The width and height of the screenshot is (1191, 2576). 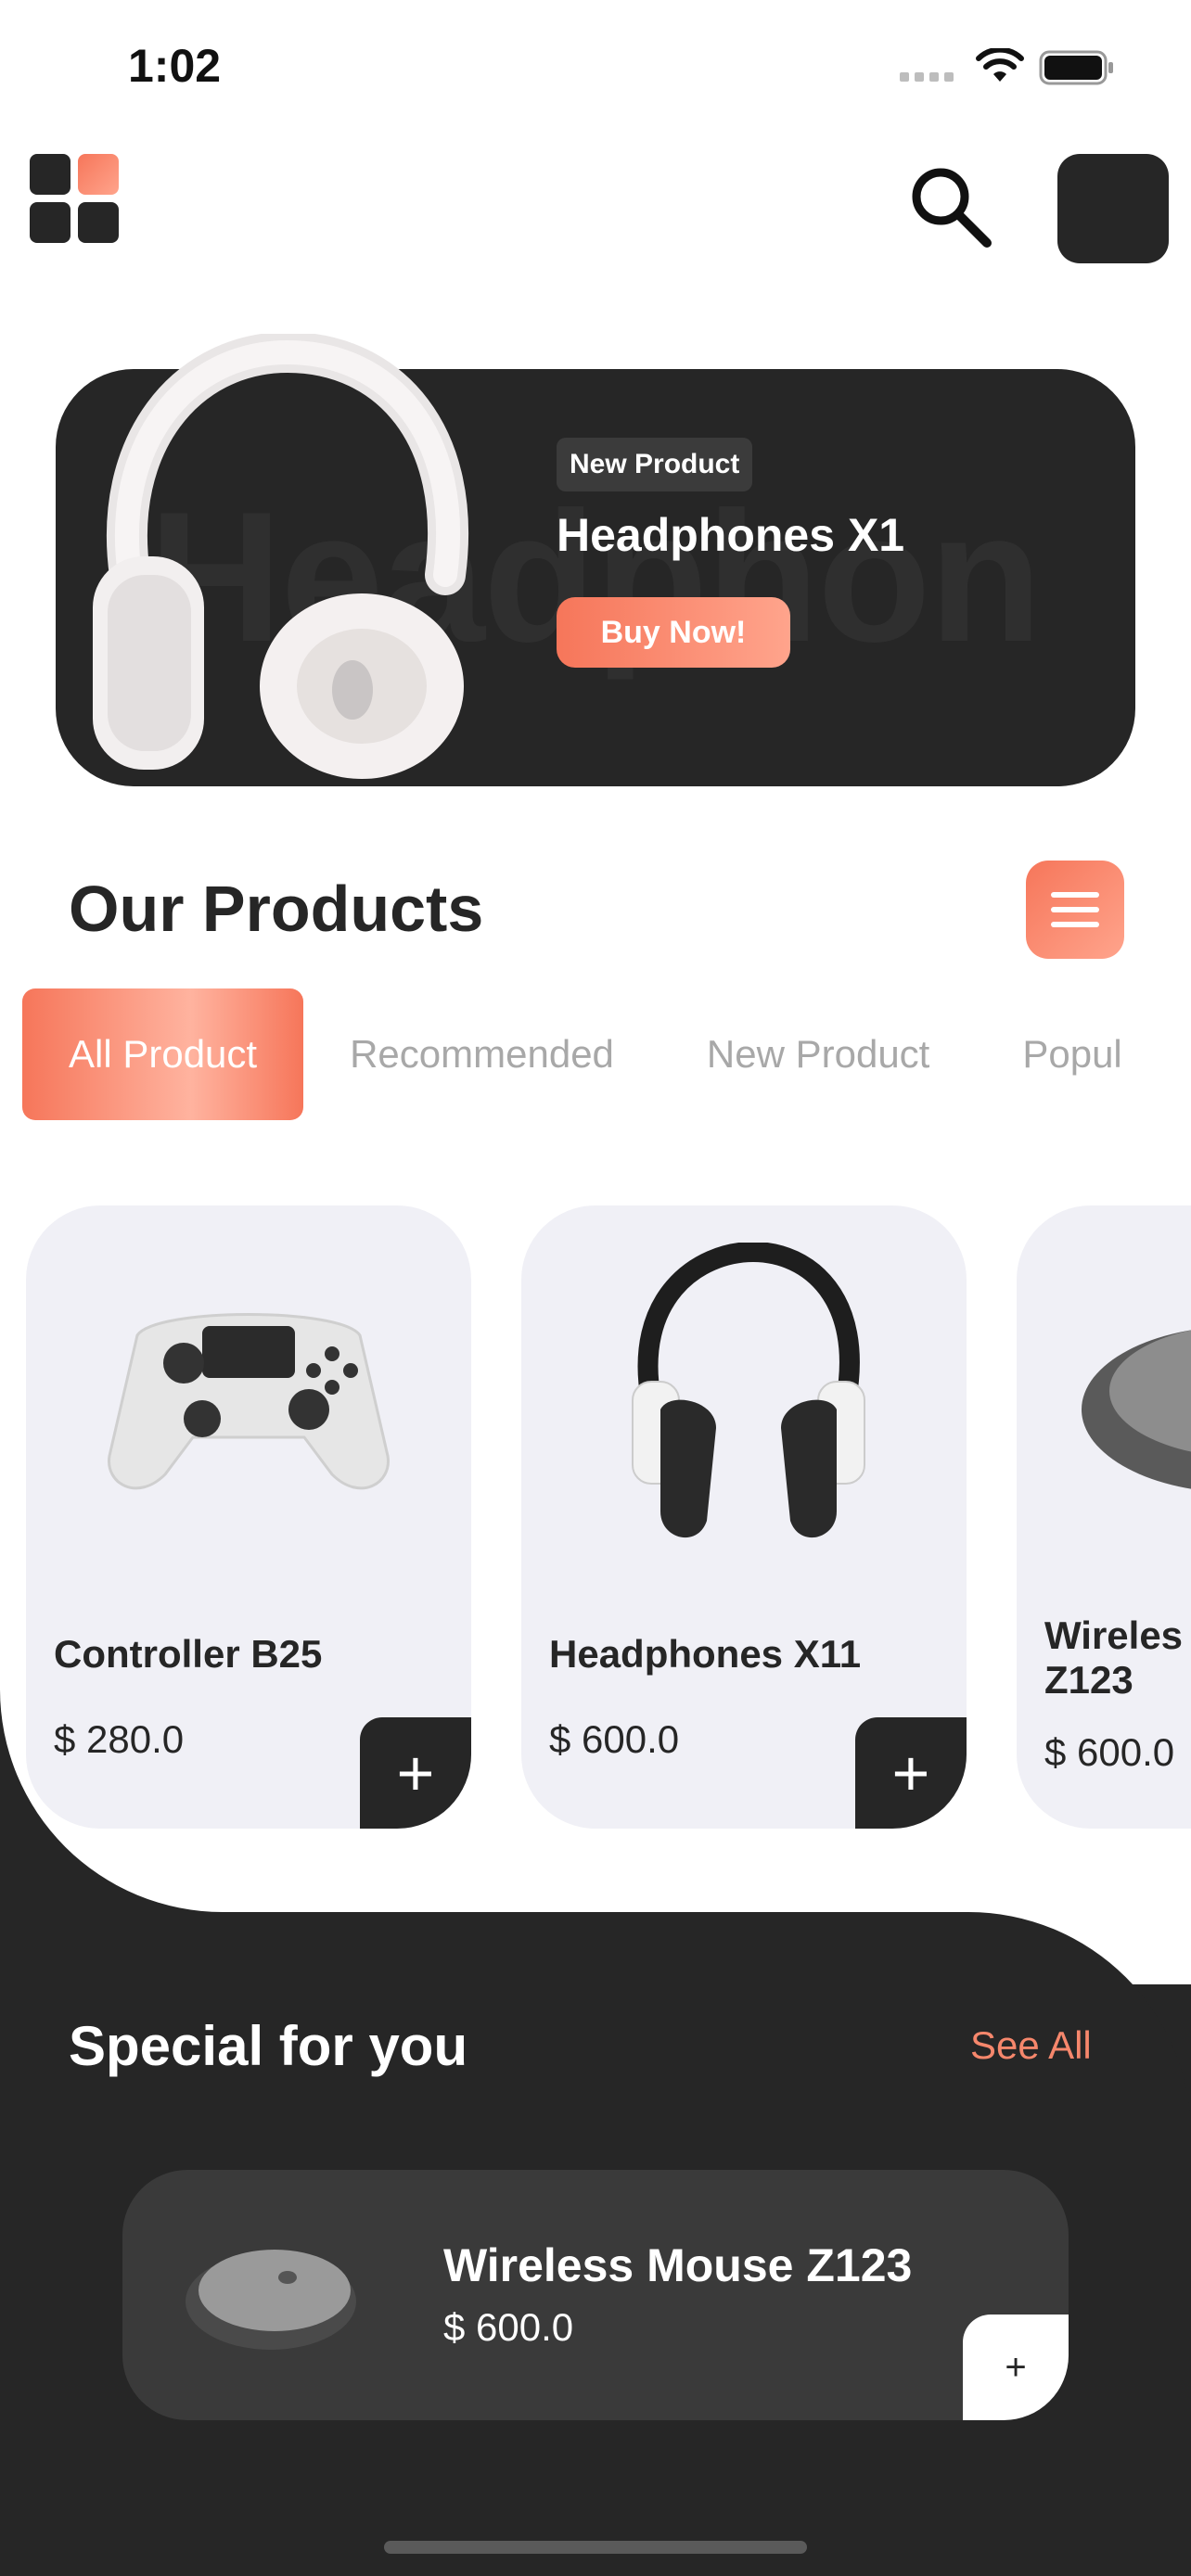 I want to click on status-time: 1:02, so click(x=175, y=66).